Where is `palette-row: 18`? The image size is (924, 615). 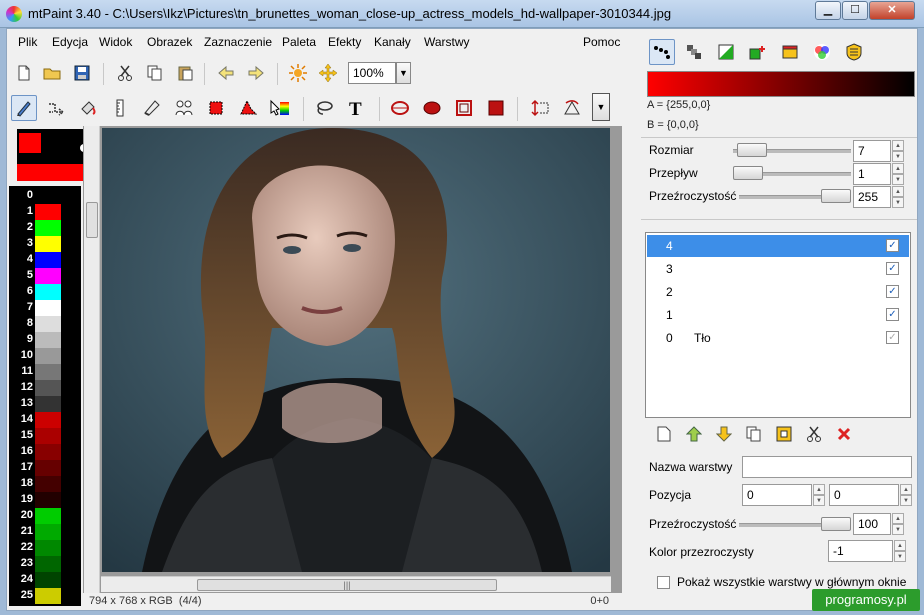
palette-row: 18 is located at coordinates (45, 484).